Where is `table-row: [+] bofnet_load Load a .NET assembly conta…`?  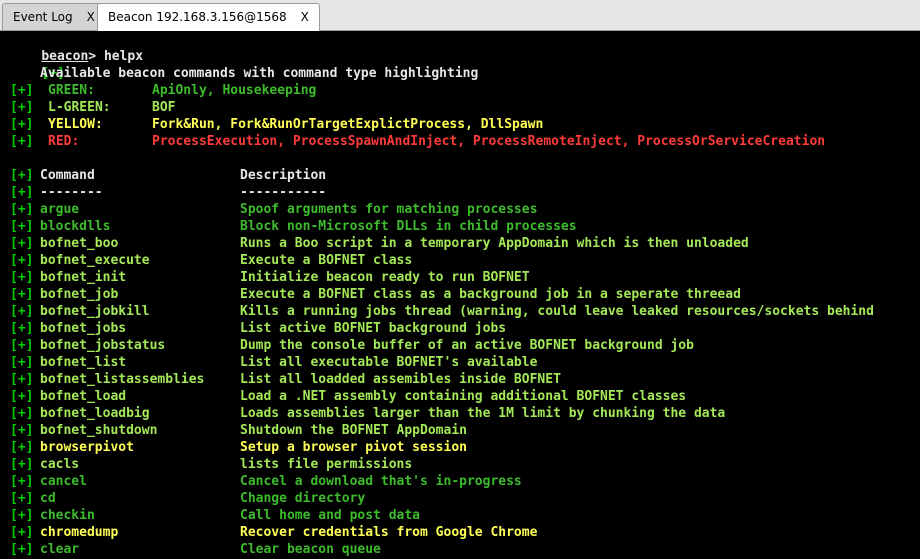 table-row: [+] bofnet_load Load a .NET assembly conta… is located at coordinates (348, 396).